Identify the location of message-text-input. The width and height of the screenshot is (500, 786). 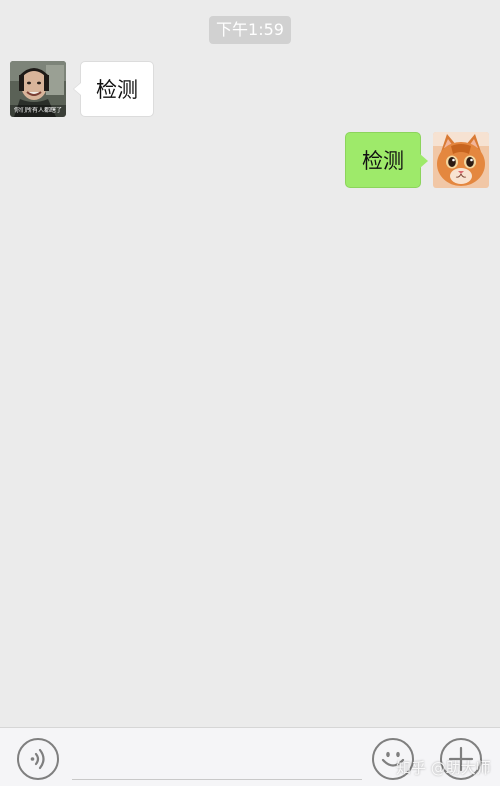
(217, 759).